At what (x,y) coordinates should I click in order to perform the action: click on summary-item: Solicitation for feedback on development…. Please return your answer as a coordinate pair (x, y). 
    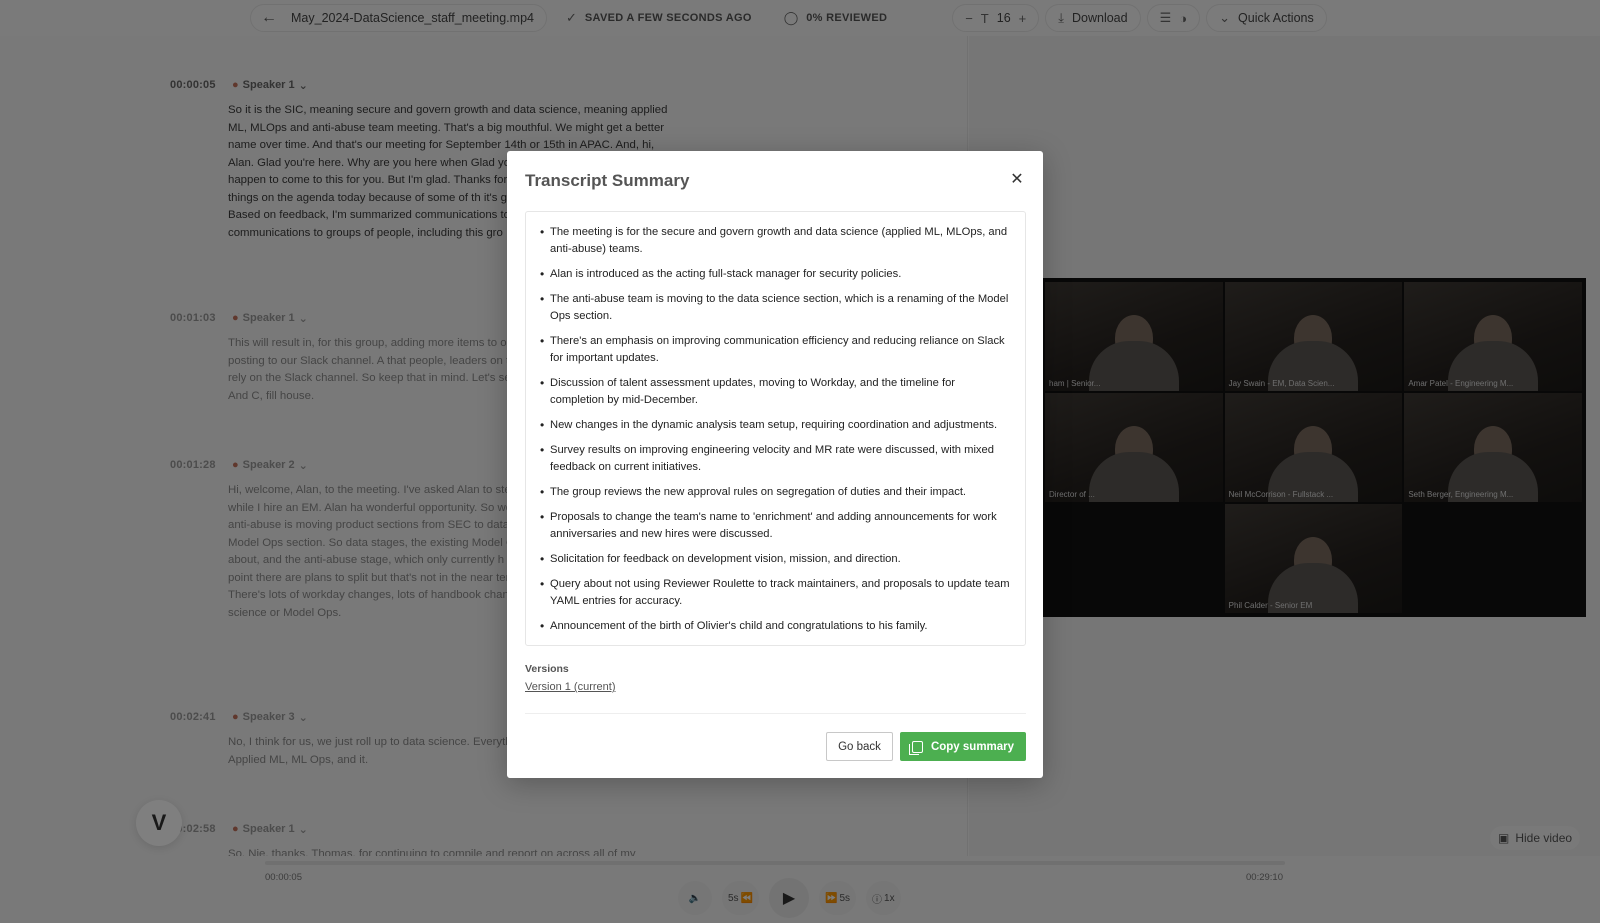
    Looking at the image, I should click on (775, 559).